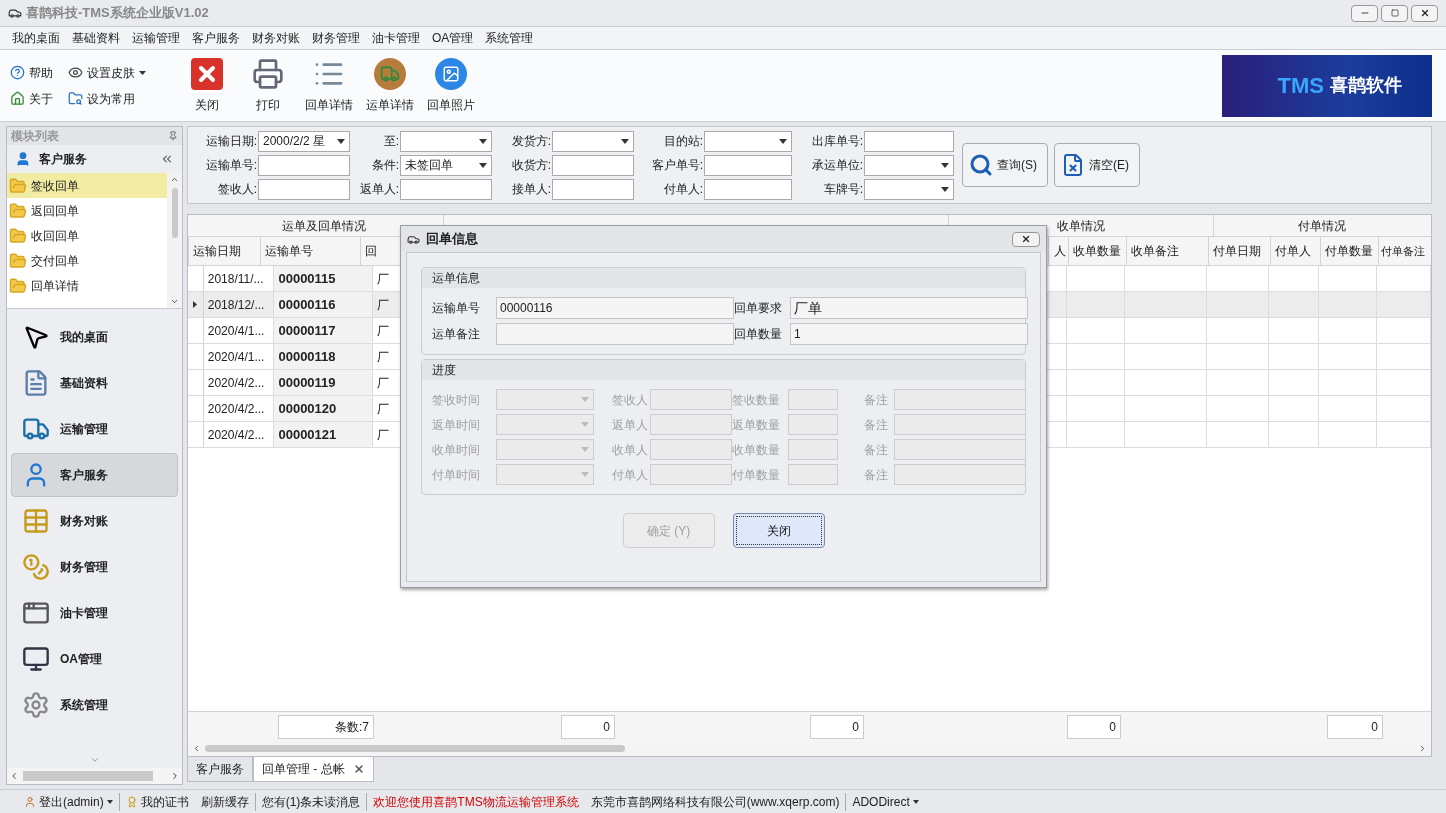  Describe the element at coordinates (63, 159) in the screenshot. I see `section-title: 客户服务` at that location.